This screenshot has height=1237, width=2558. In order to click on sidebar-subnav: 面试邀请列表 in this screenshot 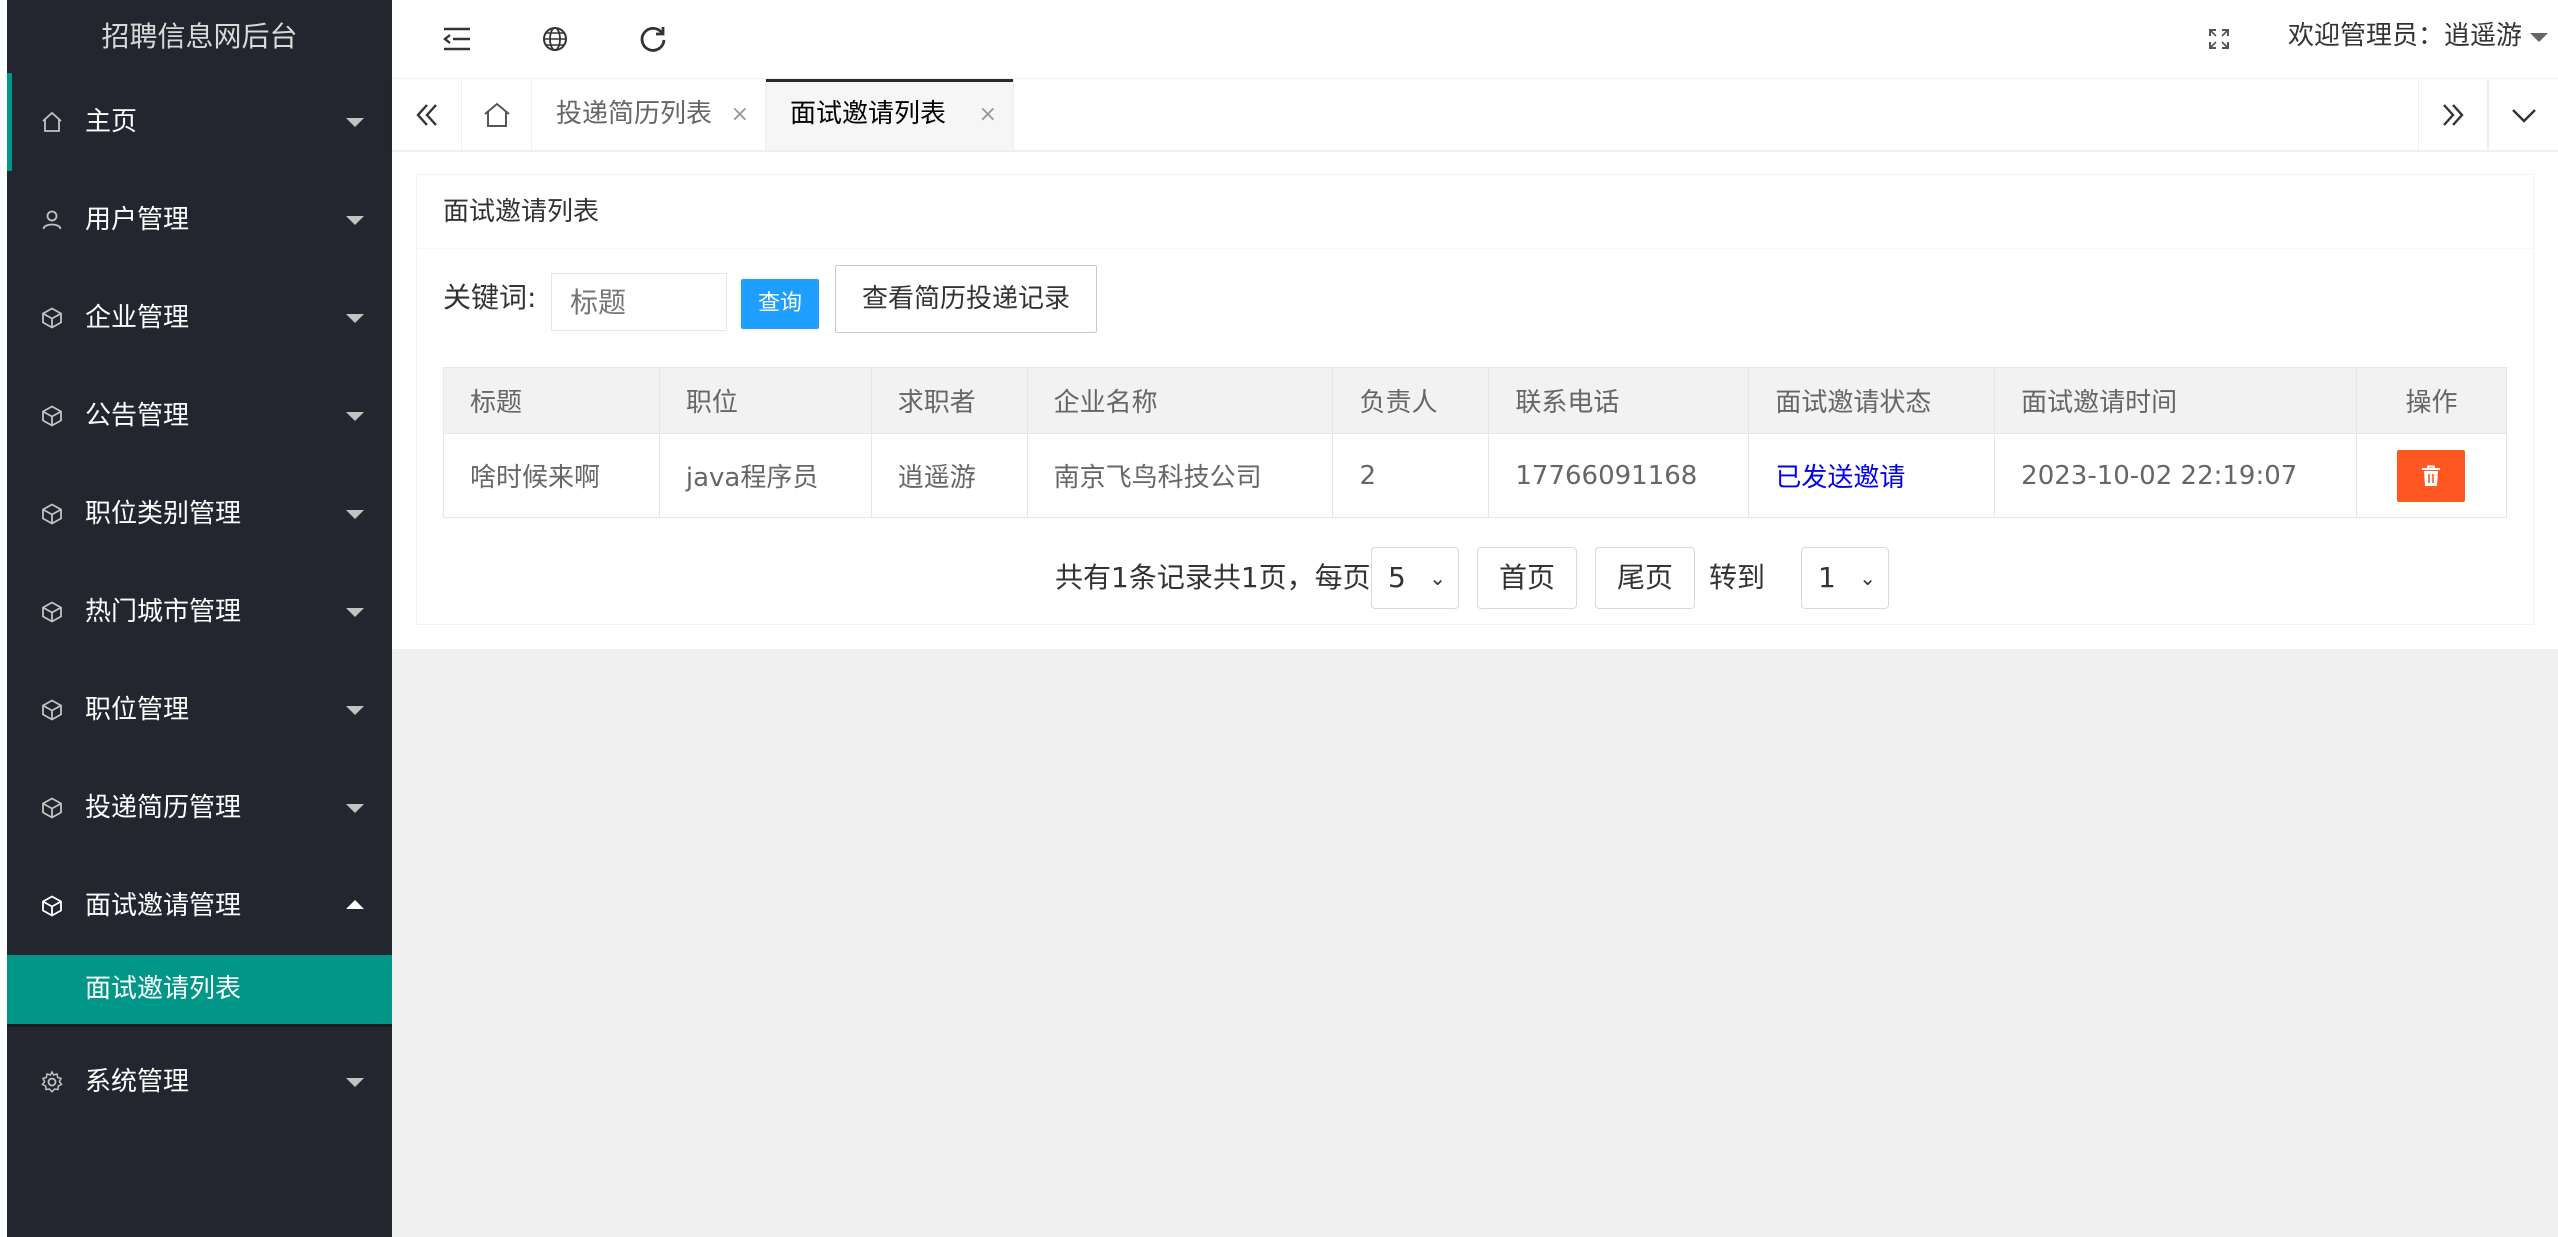, I will do `click(199, 991)`.